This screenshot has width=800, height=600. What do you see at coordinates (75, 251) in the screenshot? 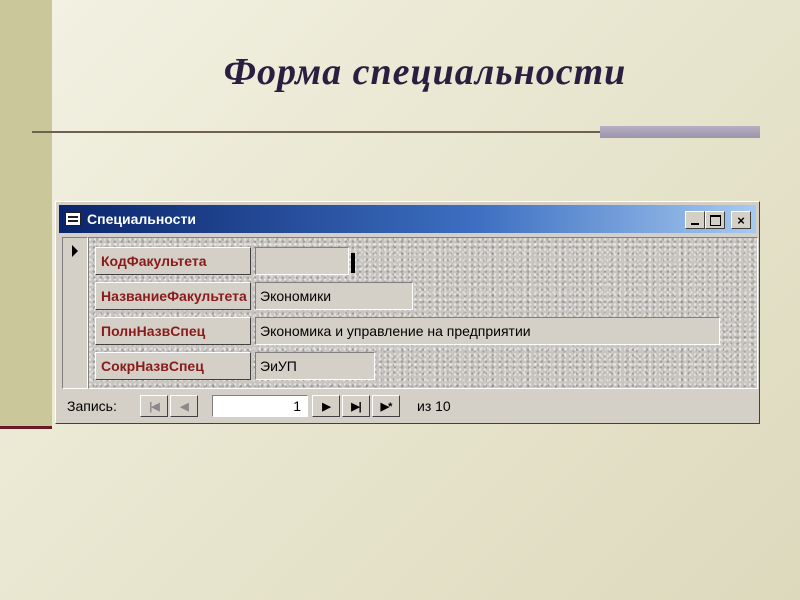
I see `current-record-arrow-icon` at bounding box center [75, 251].